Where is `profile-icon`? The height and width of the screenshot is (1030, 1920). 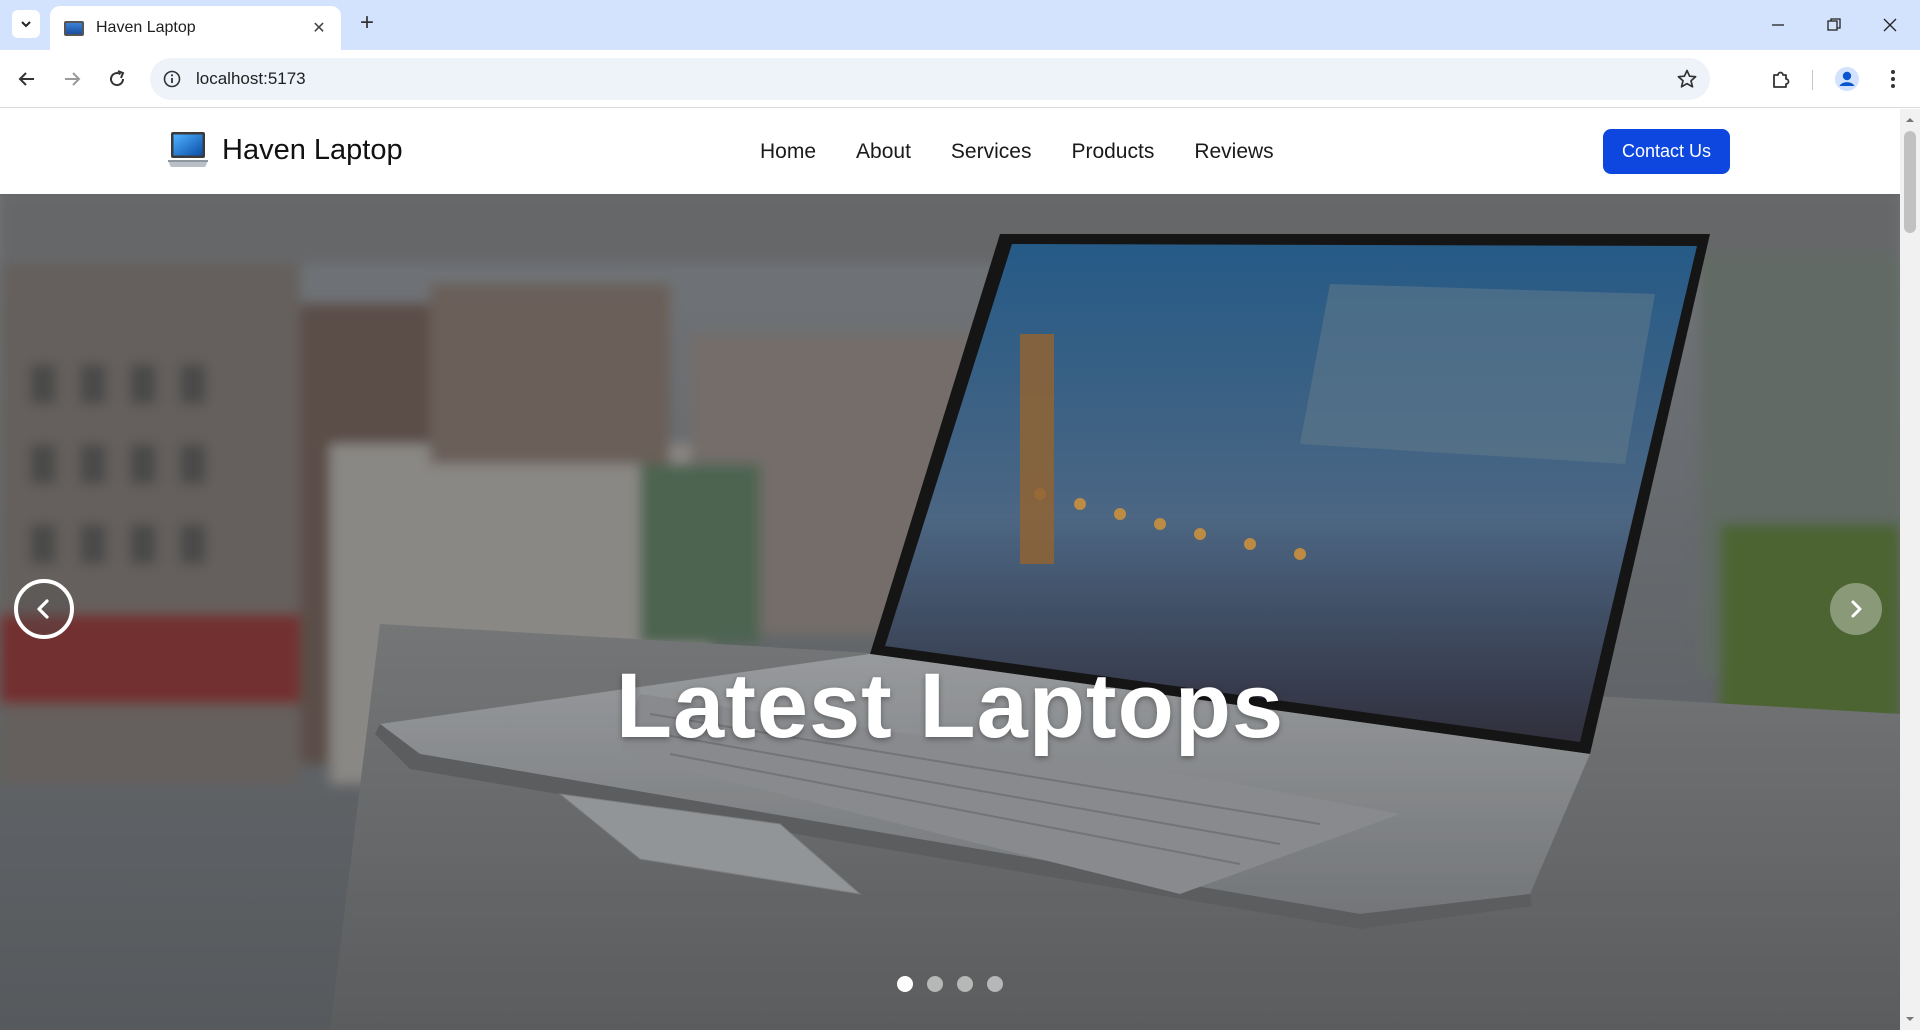
profile-icon is located at coordinates (1847, 79).